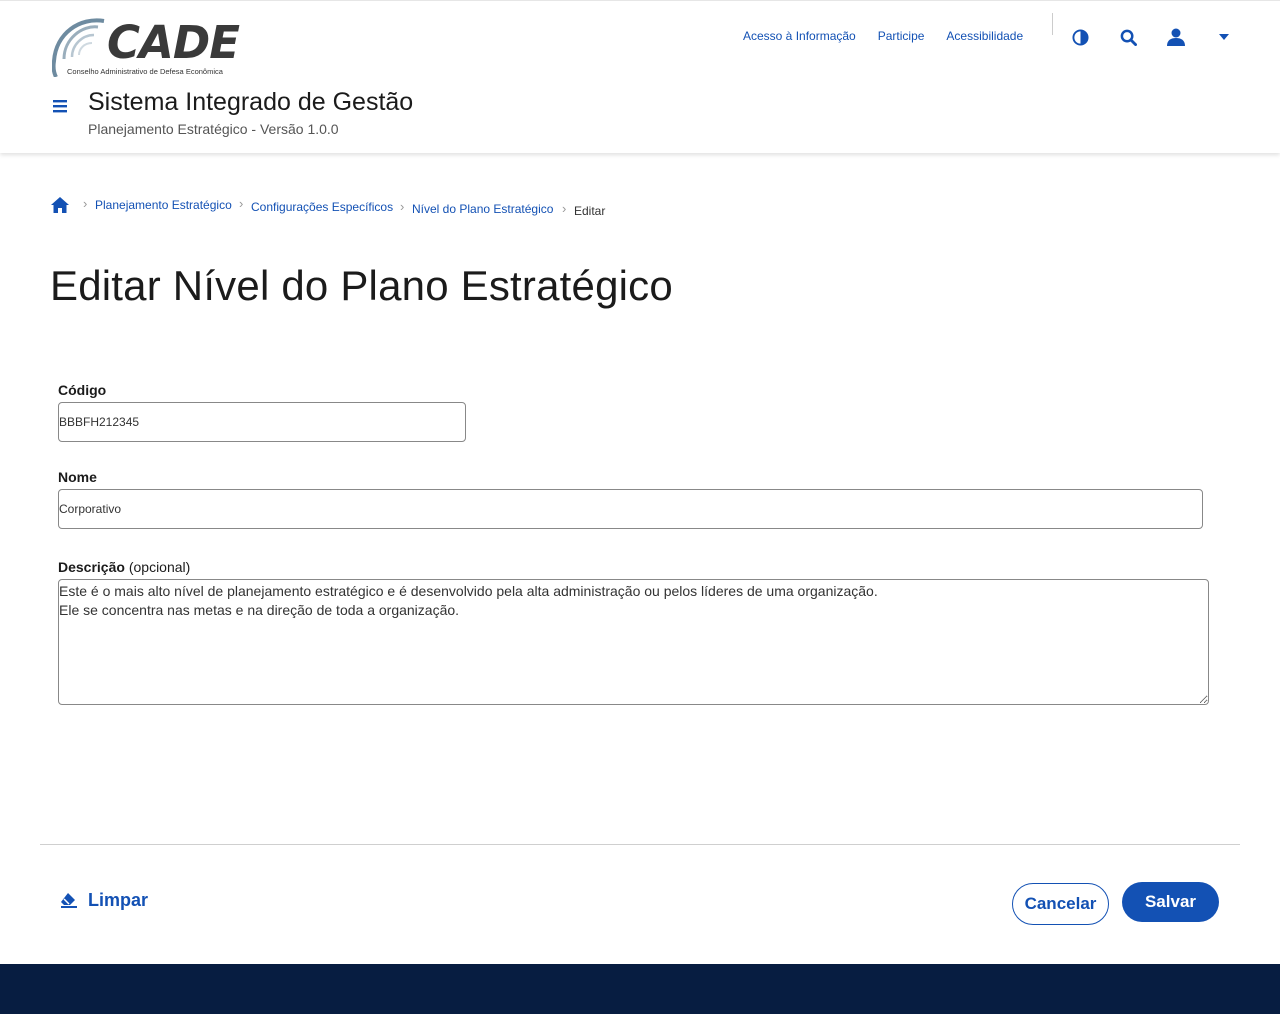 The height and width of the screenshot is (1014, 1280). Describe the element at coordinates (173, 42) in the screenshot. I see `logo-text: CADE` at that location.